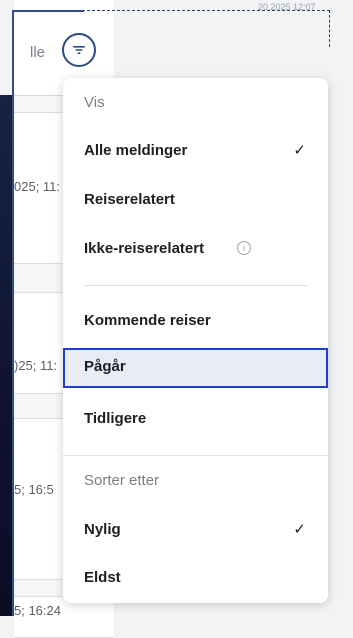 Image resolution: width=353 pixels, height=638 pixels. Describe the element at coordinates (144, 248) in the screenshot. I see `menu-item-label: Ikke-reiserelatert` at that location.